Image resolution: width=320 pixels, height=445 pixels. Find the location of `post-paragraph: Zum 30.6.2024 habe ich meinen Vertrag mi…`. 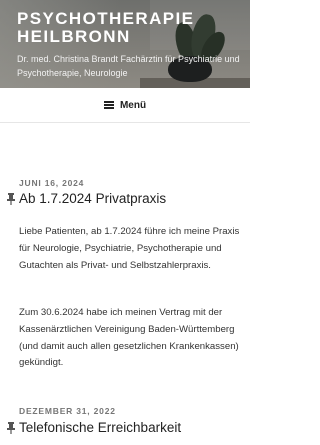

post-paragraph: Zum 30.6.2024 habe ich meinen Vertrag mi… is located at coordinates (129, 338).